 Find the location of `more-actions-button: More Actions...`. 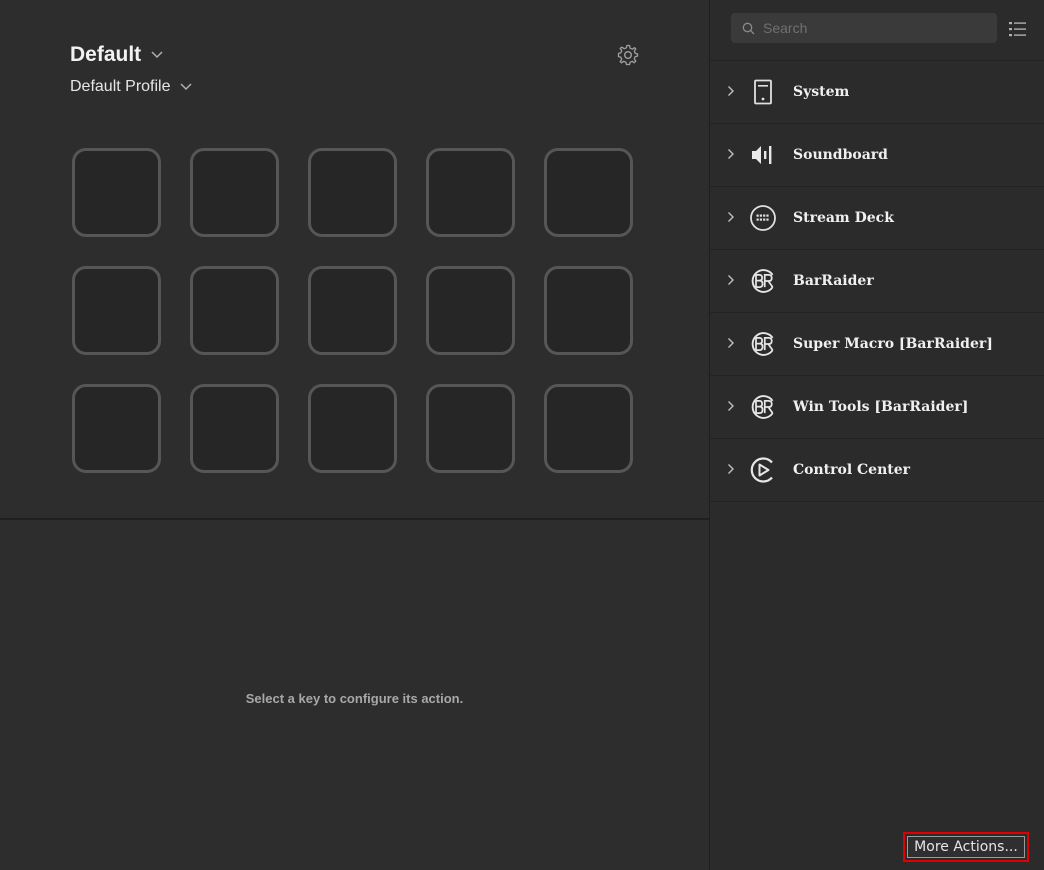

more-actions-button: More Actions... is located at coordinates (966, 847).